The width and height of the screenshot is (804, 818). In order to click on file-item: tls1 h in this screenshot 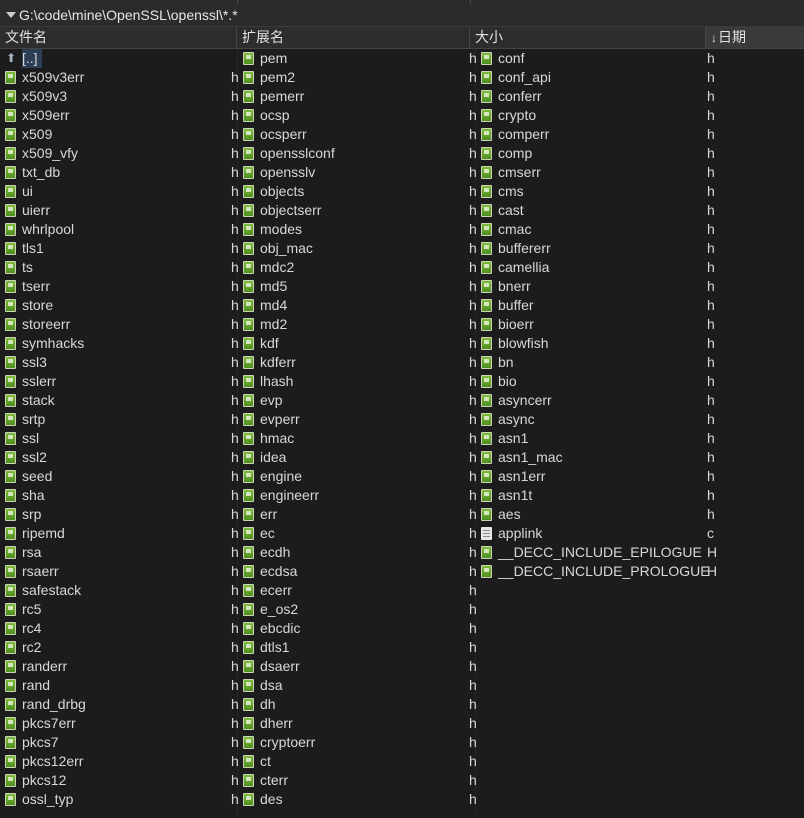, I will do `click(119, 248)`.